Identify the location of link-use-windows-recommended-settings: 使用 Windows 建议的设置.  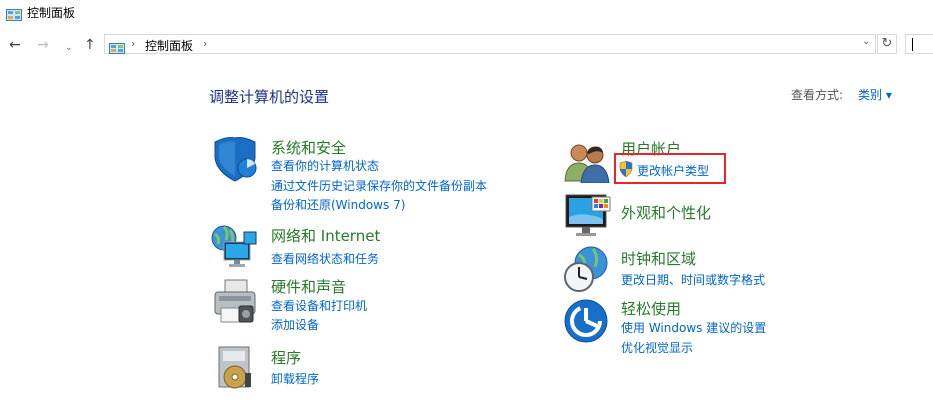
(693, 327).